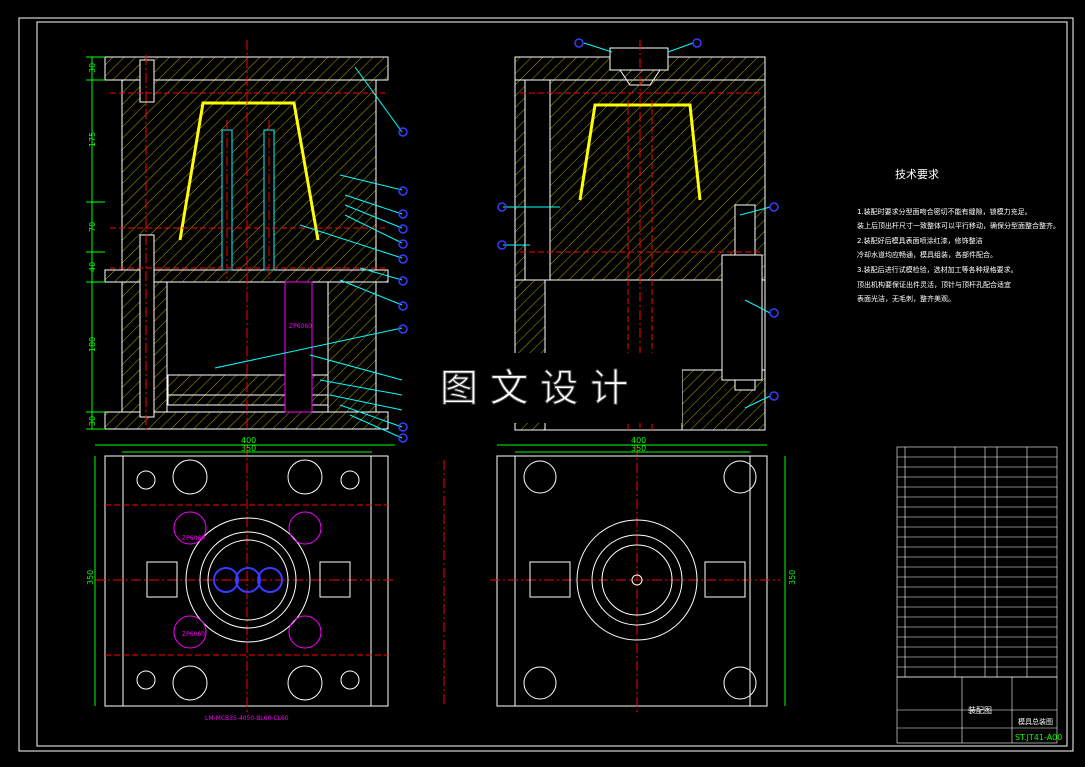 The image size is (1085, 767). I want to click on dim-175: 175, so click(92, 139).